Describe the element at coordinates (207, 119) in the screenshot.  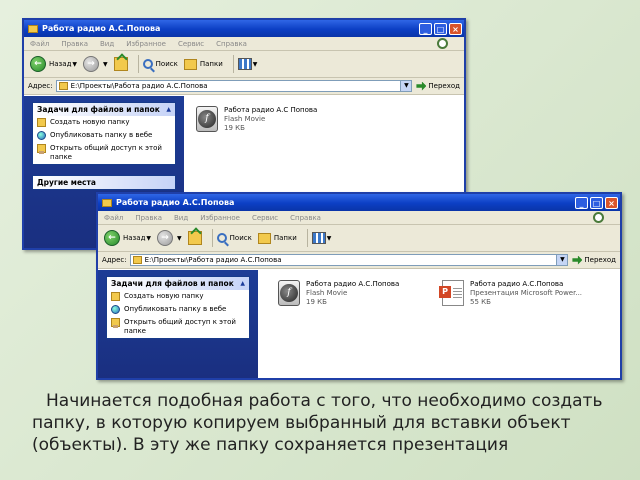
I see `flash-movie-icon: f` at that location.